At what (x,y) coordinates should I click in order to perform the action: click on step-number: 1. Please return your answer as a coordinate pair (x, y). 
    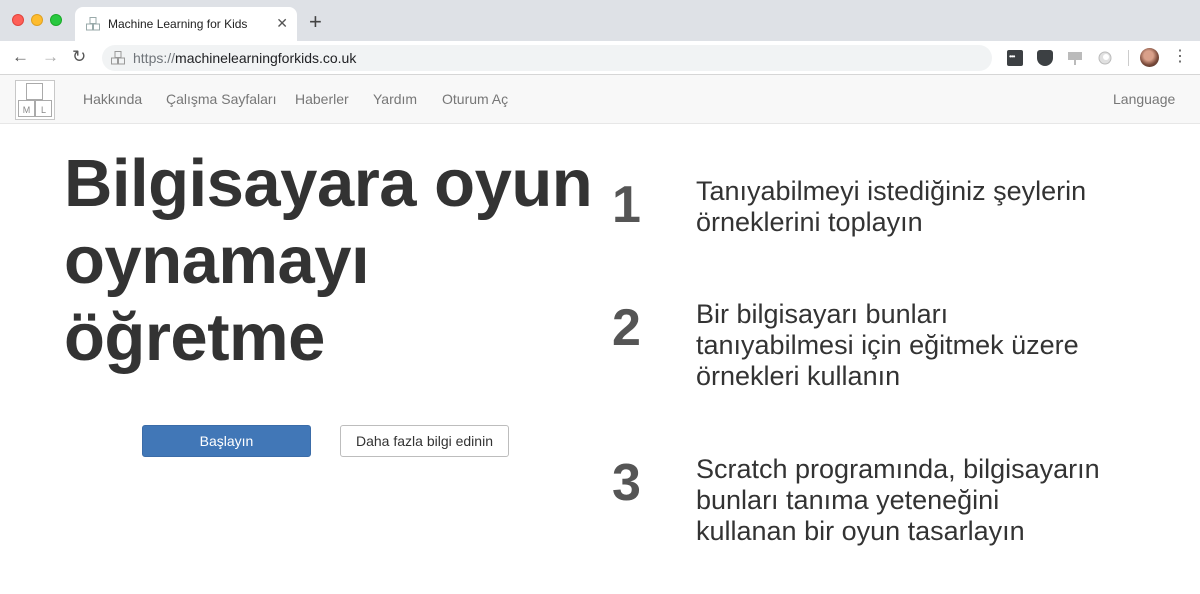
    Looking at the image, I should click on (626, 205).